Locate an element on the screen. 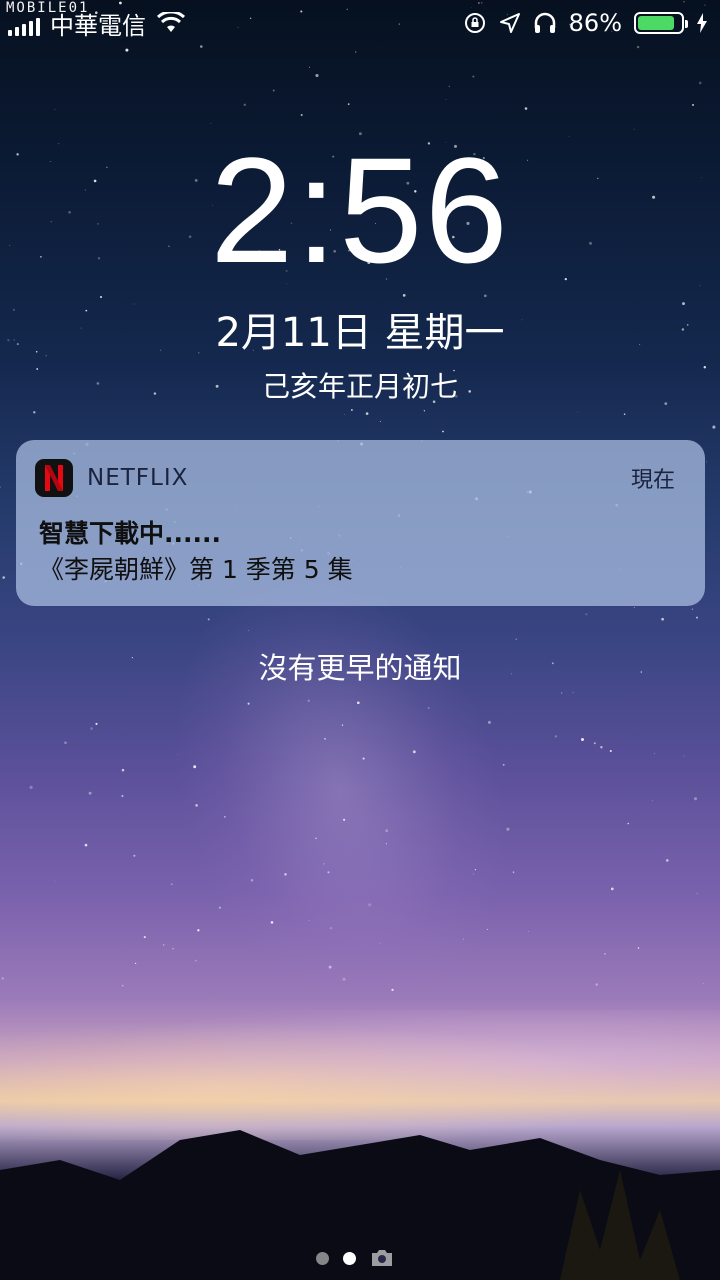 The height and width of the screenshot is (1280, 720). page-indicator is located at coordinates (355, 1258).